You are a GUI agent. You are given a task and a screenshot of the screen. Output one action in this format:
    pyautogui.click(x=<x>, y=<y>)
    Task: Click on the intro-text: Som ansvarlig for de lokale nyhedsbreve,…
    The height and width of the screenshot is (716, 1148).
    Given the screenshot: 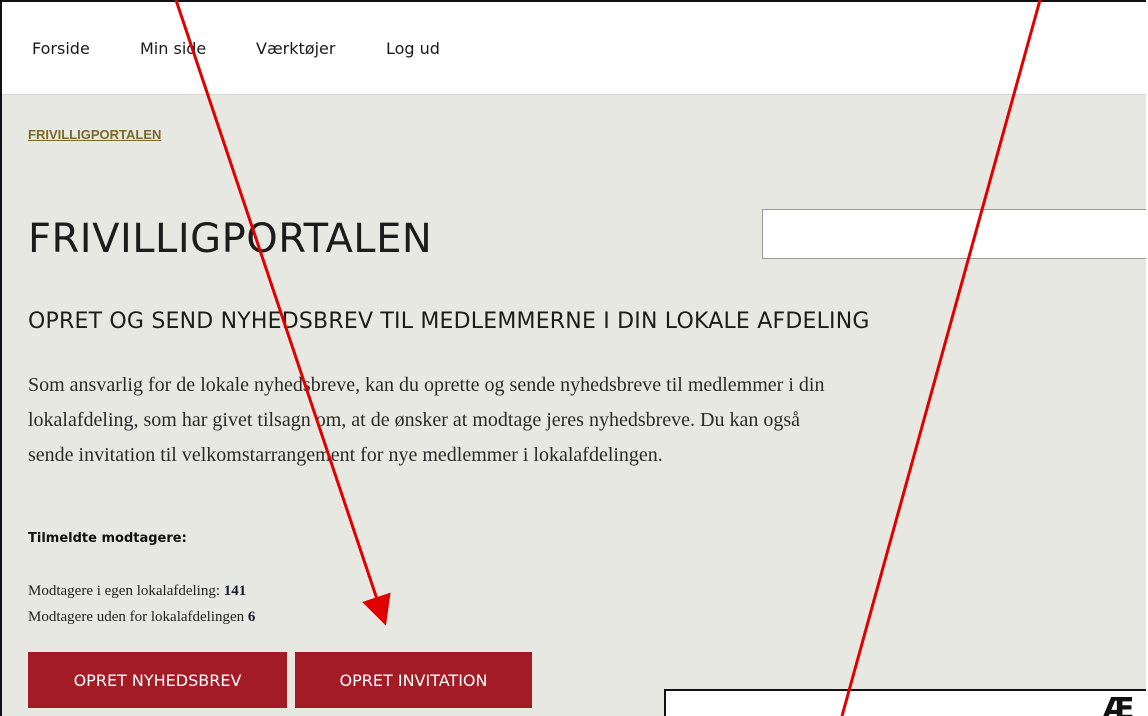 What is the action you would take?
    pyautogui.click(x=578, y=420)
    